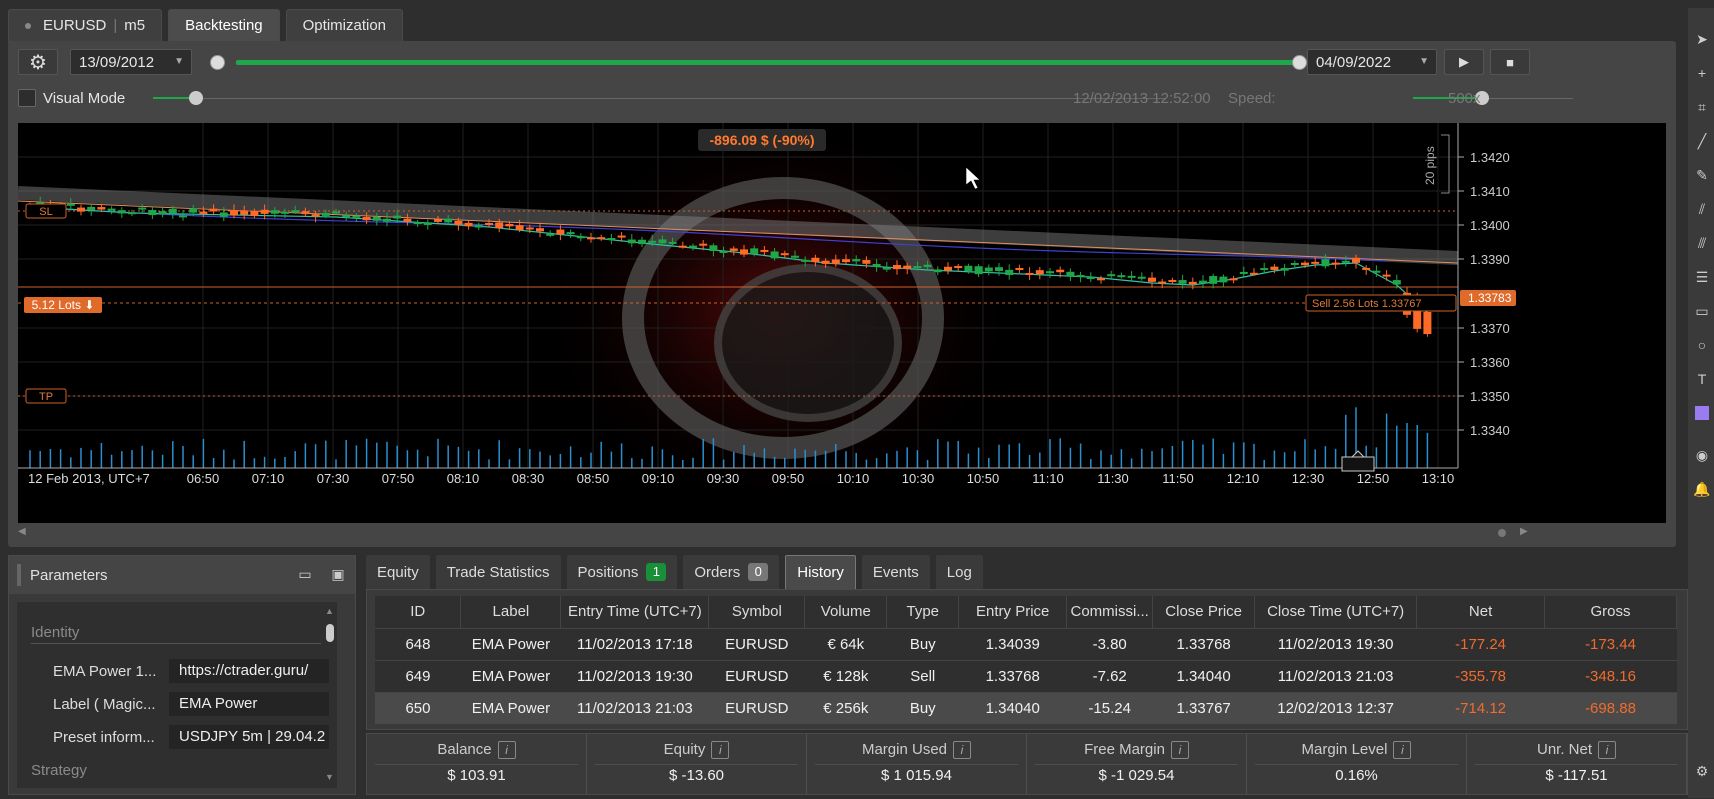 The width and height of the screenshot is (1714, 799). Describe the element at coordinates (55, 632) in the screenshot. I see `group-identity: Identity` at that location.